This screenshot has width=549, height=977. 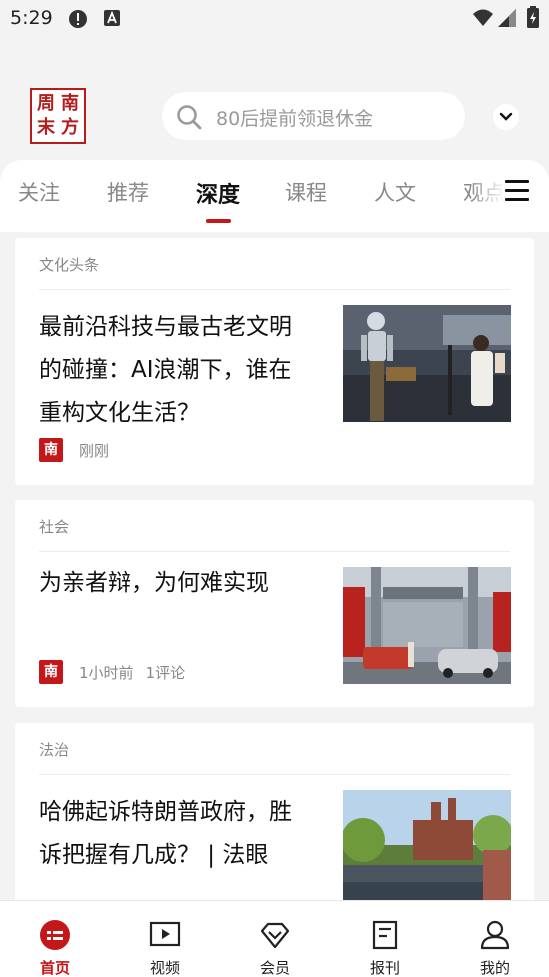 What do you see at coordinates (46, 127) in the screenshot?
I see `logo-char: 末` at bounding box center [46, 127].